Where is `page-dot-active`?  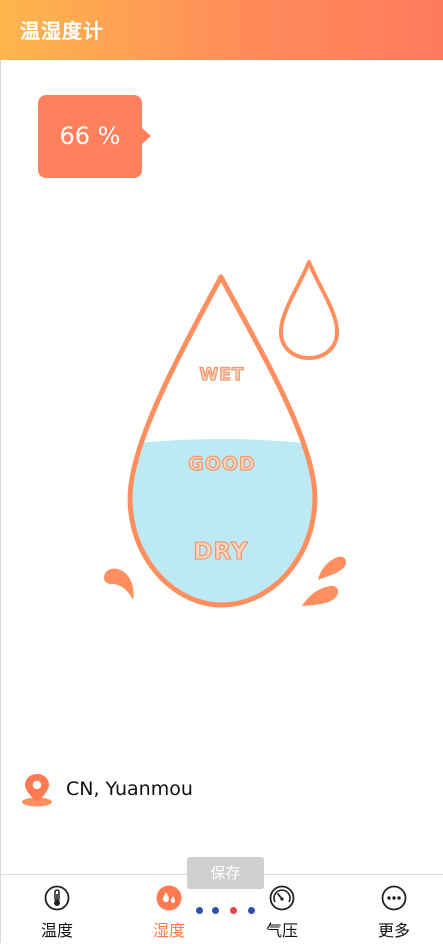
page-dot-active is located at coordinates (233, 910).